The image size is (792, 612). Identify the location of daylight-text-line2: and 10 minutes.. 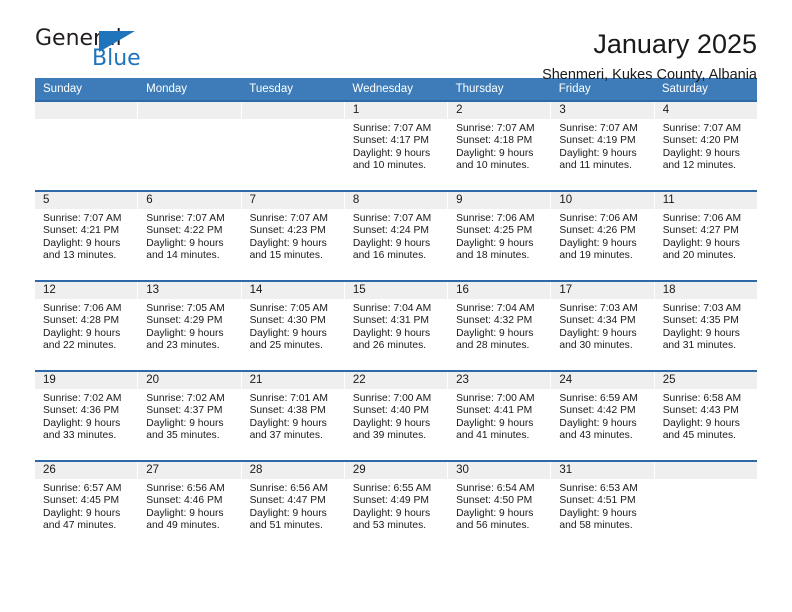
(389, 166).